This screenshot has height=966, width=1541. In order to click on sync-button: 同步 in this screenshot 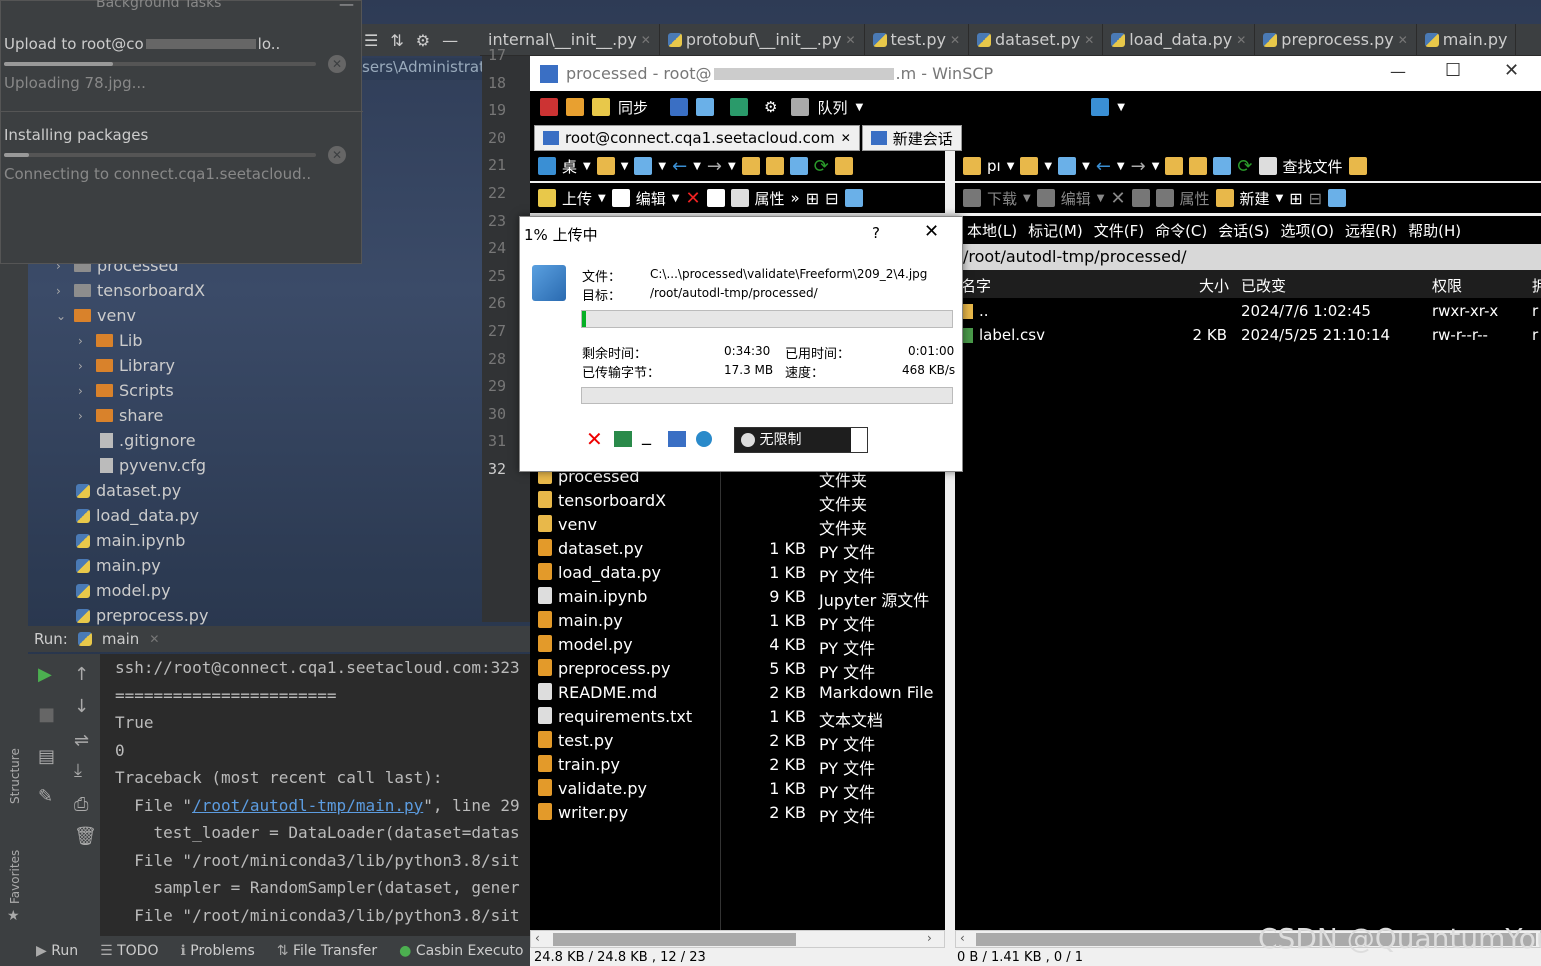, I will do `click(633, 107)`.